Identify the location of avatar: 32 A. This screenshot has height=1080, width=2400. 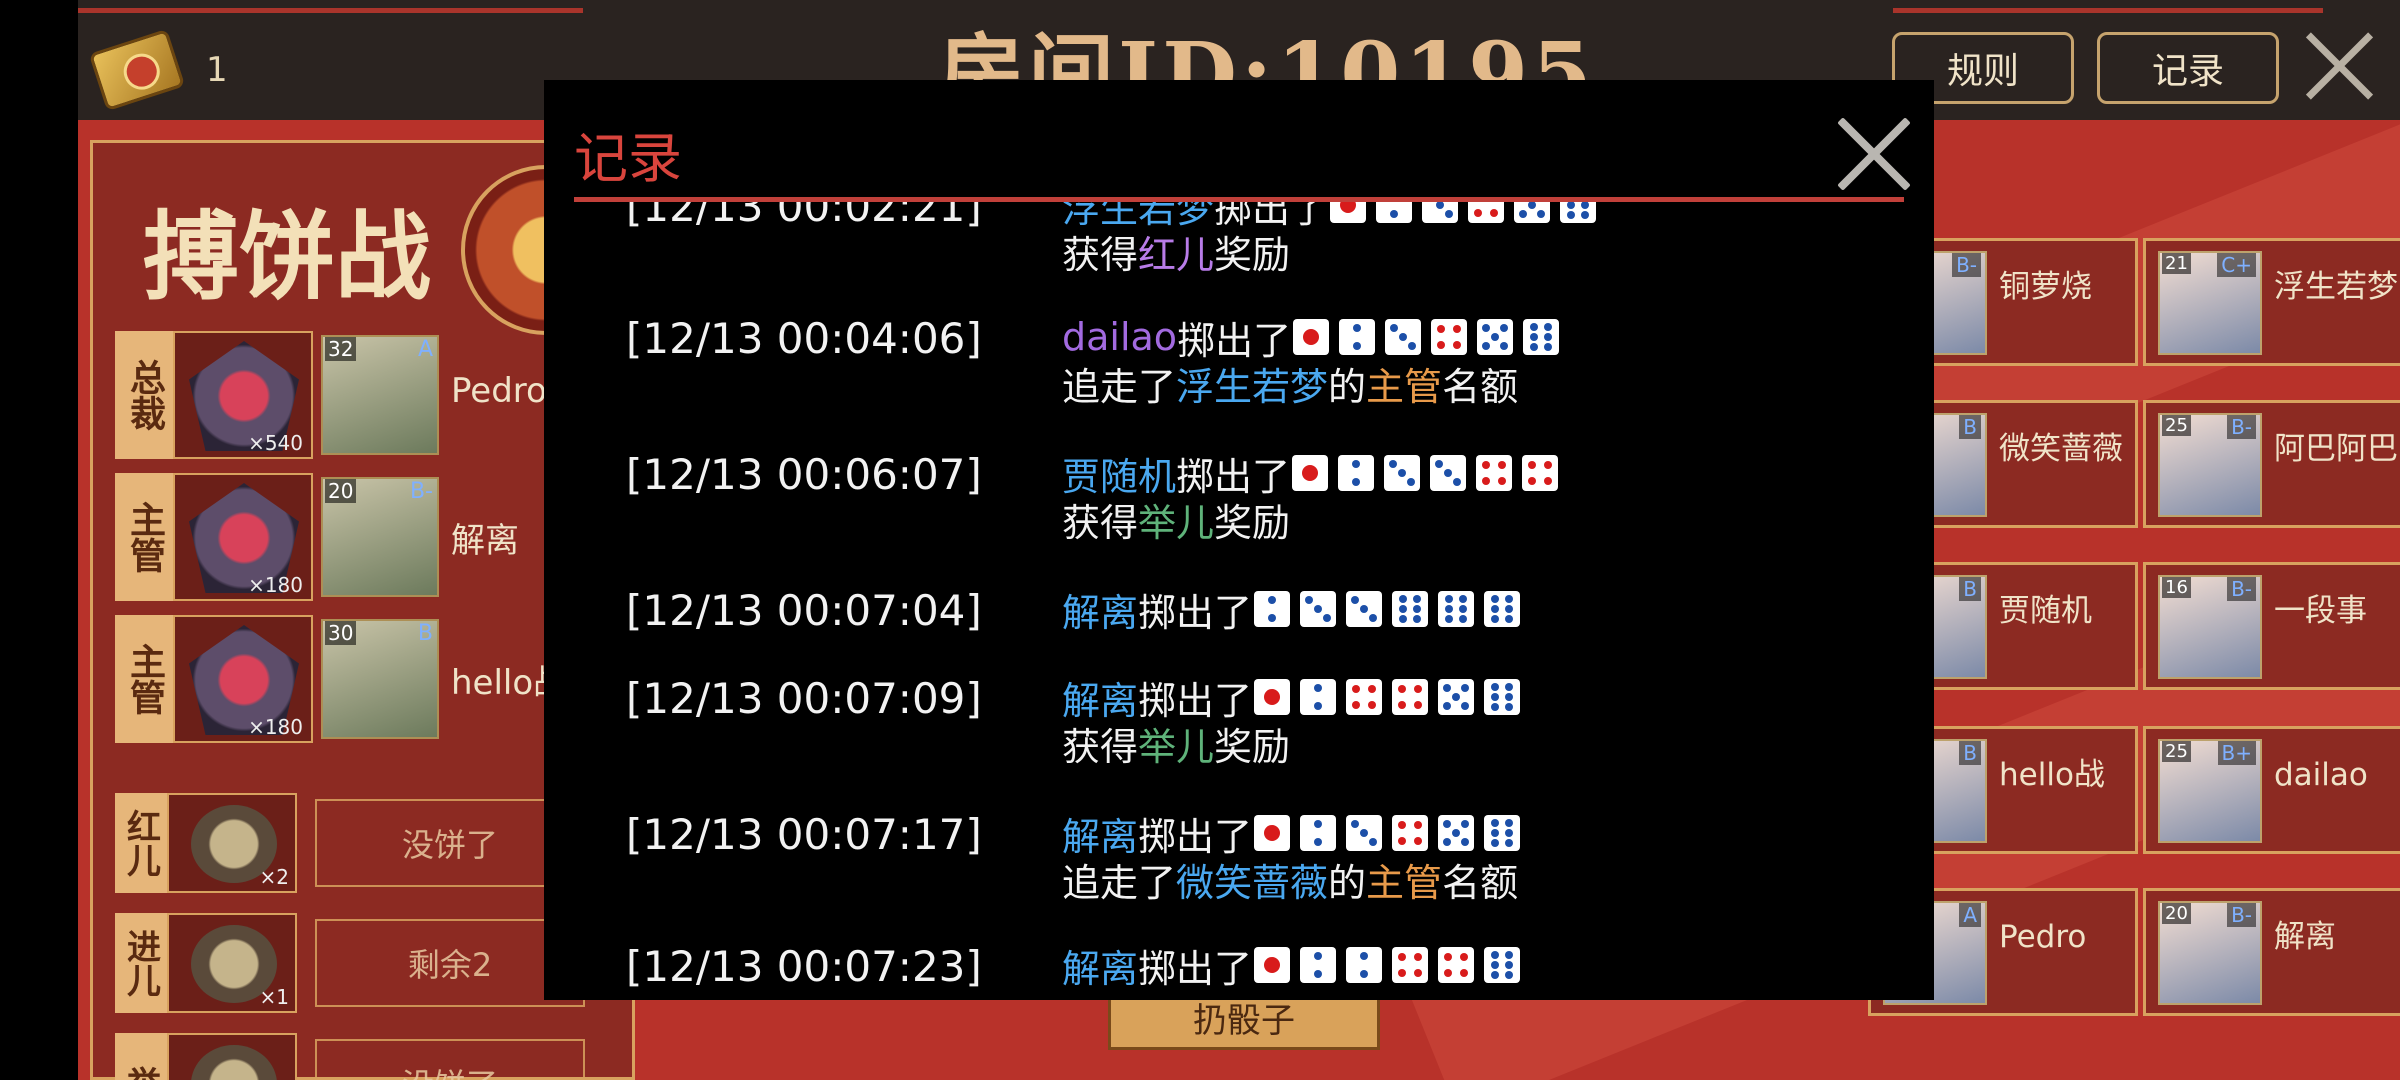
(380, 395).